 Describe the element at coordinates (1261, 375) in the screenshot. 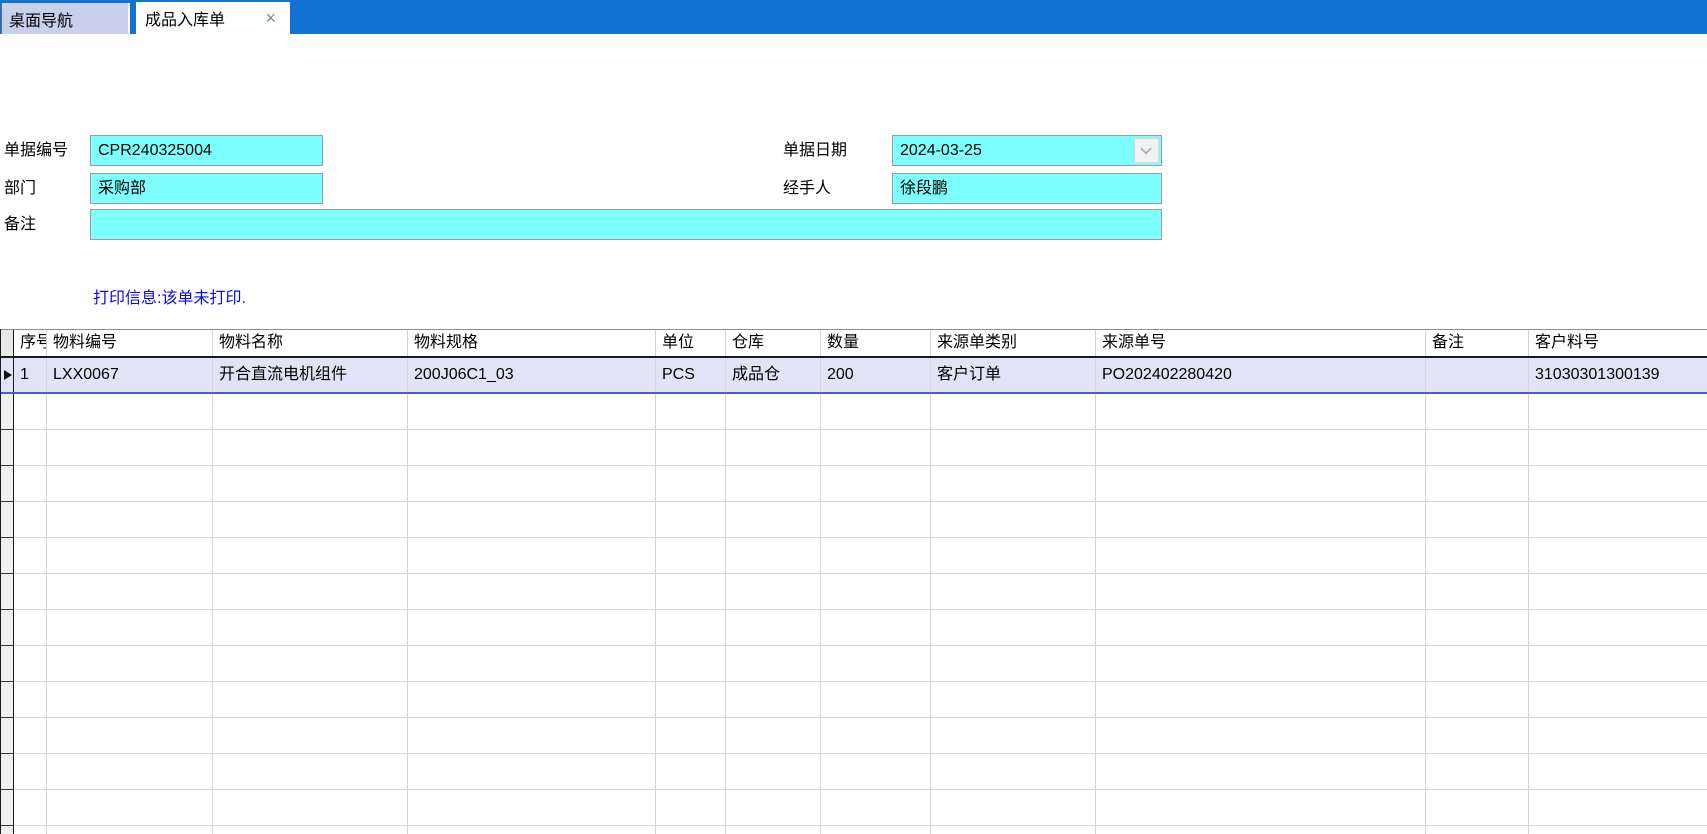

I see `cell-source-no: PO202402280420` at that location.